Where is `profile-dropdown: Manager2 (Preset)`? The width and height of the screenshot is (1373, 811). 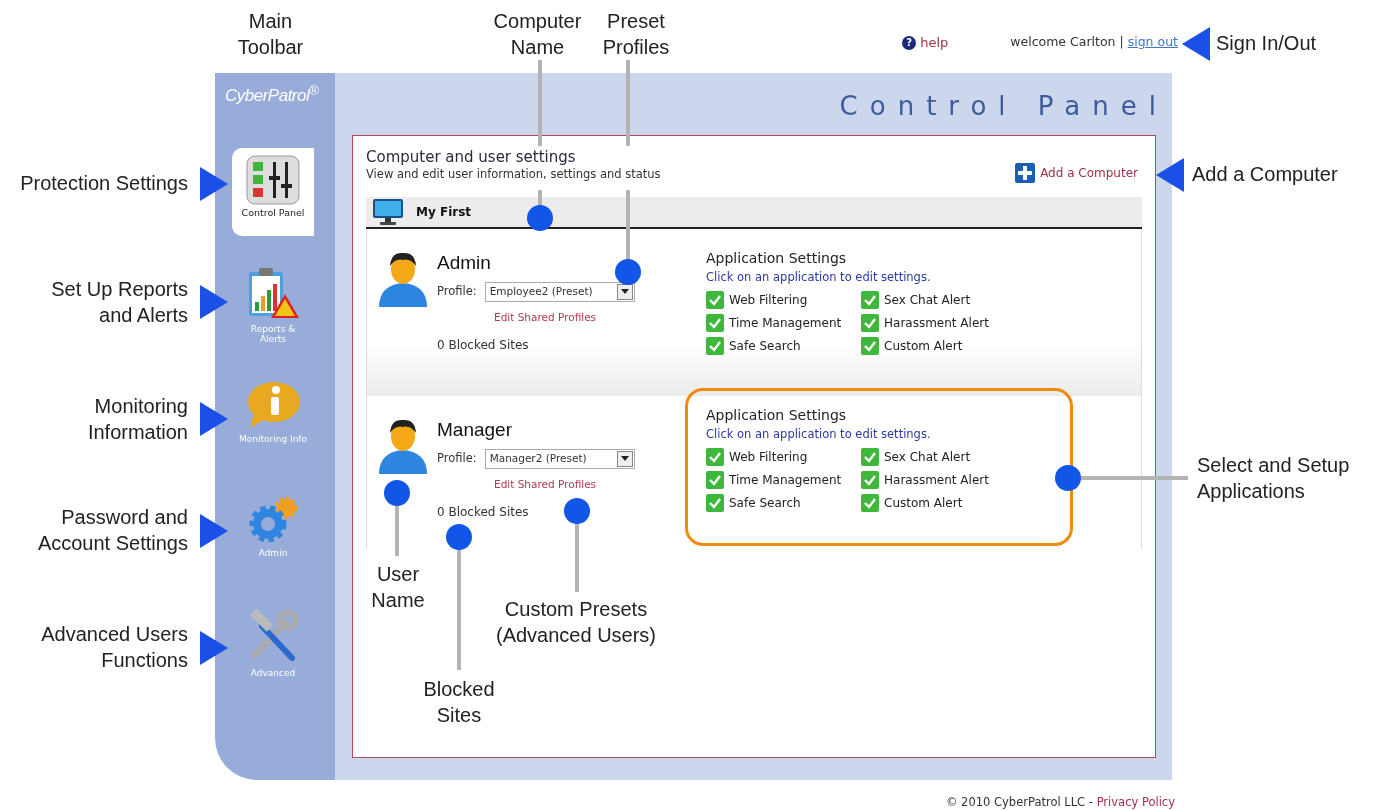 profile-dropdown: Manager2 (Preset) is located at coordinates (559, 458).